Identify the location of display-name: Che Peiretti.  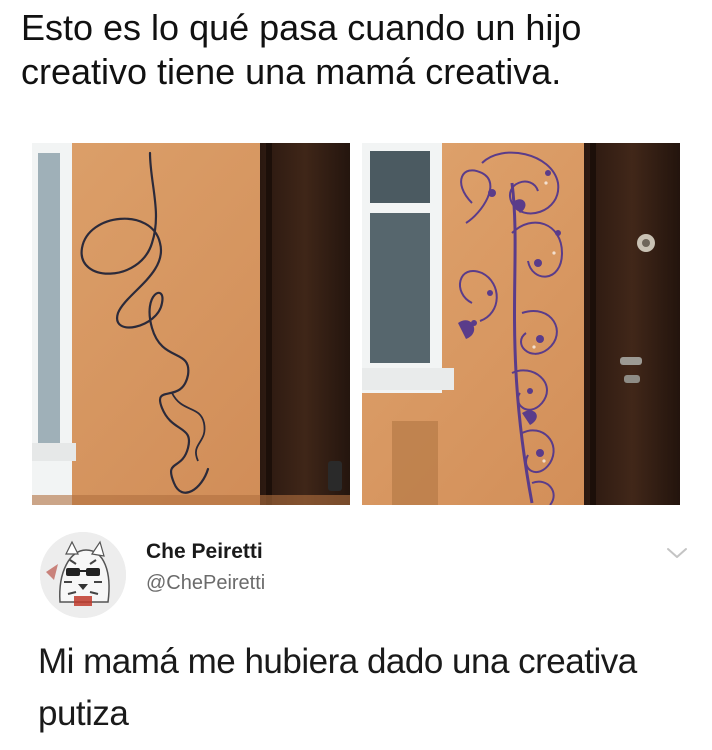
(204, 552).